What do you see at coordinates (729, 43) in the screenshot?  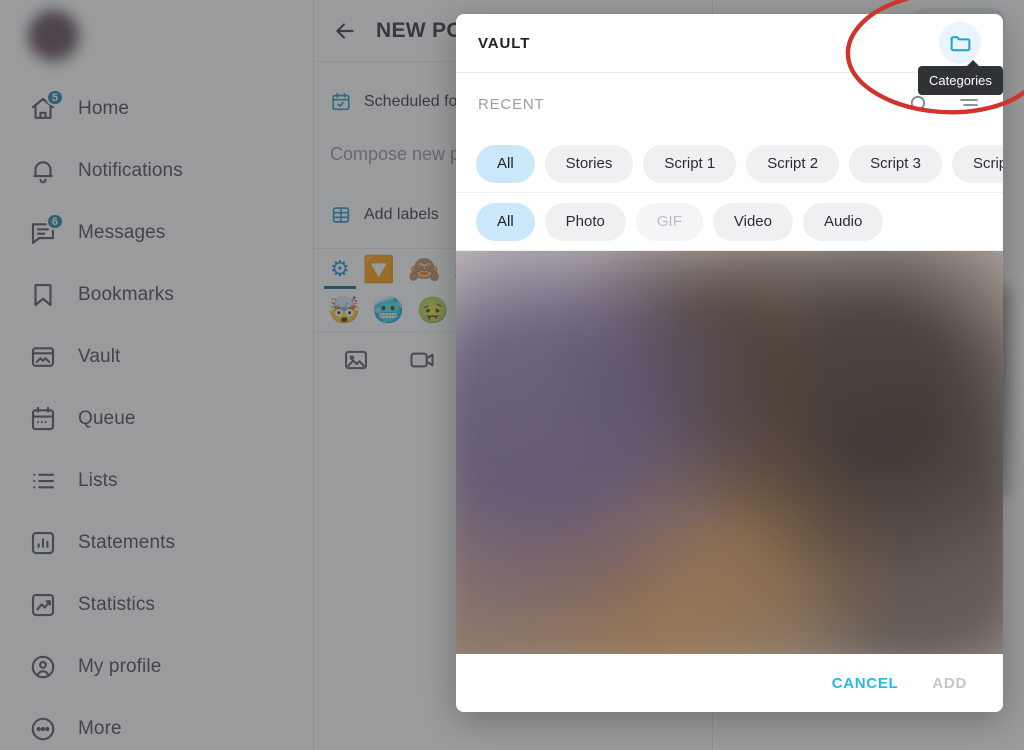 I see `modal-header: VAULT` at bounding box center [729, 43].